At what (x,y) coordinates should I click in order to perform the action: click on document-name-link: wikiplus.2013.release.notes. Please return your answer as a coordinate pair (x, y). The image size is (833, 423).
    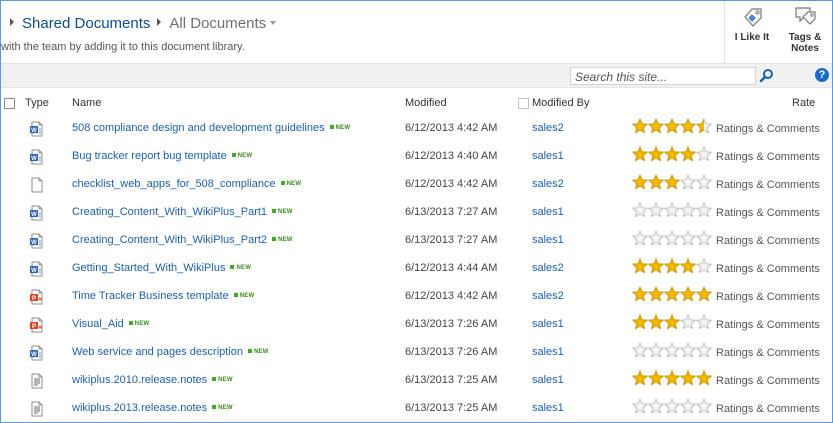
    Looking at the image, I should click on (139, 408).